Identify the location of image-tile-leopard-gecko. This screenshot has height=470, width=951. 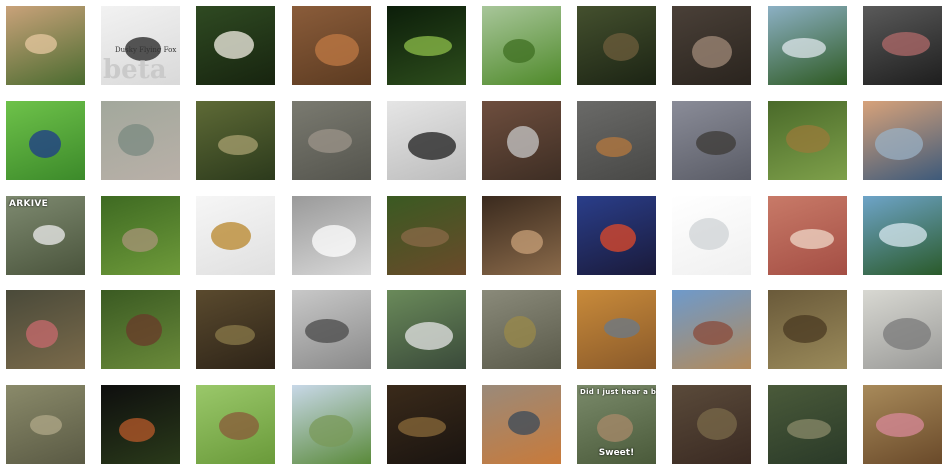
(45, 45).